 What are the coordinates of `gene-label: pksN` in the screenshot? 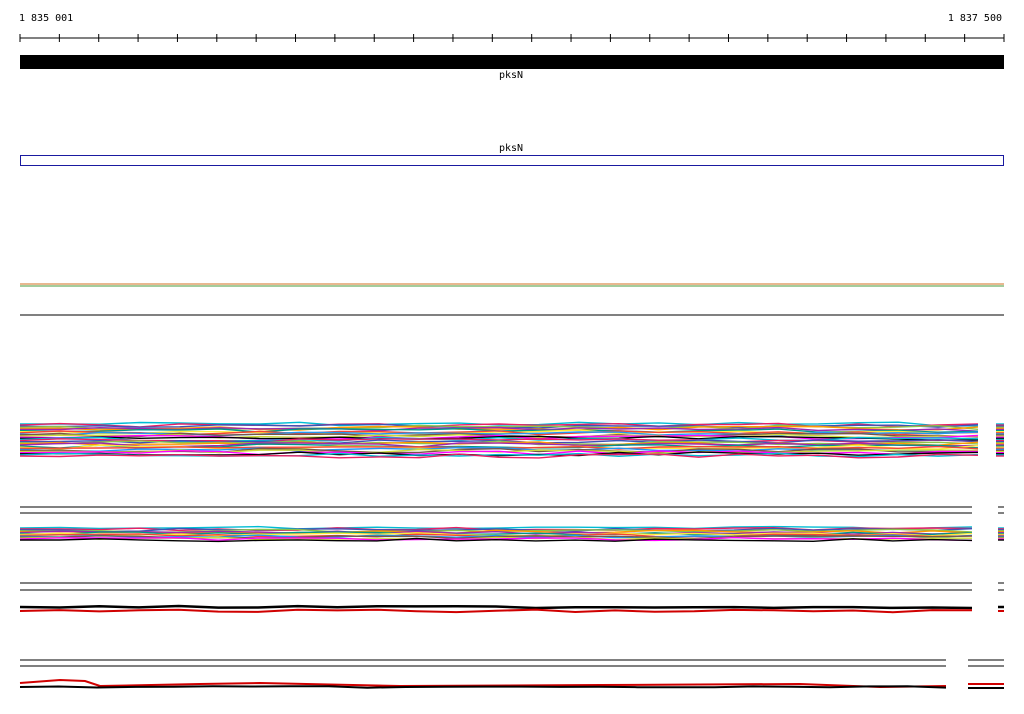 It's located at (511, 75).